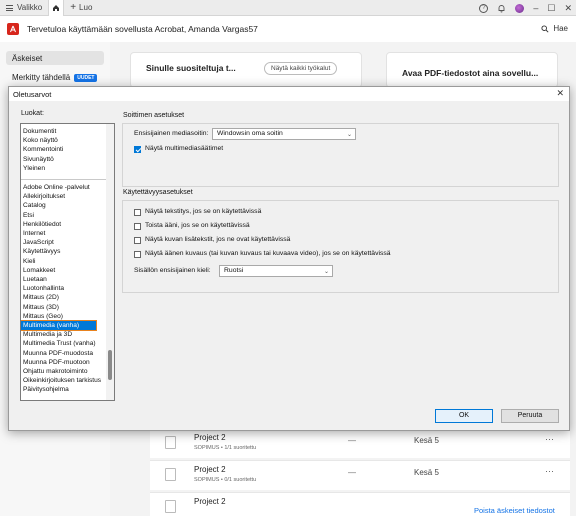 The height and width of the screenshot is (516, 576). Describe the element at coordinates (284, 134) in the screenshot. I see `media-player-select: Windowsin oma soitin ⌄` at that location.